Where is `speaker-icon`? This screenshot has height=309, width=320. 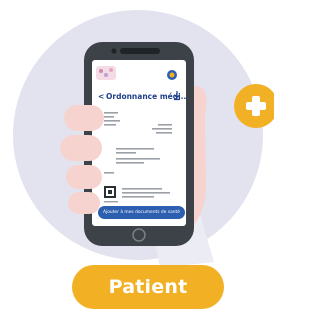 speaker-icon is located at coordinates (140, 51).